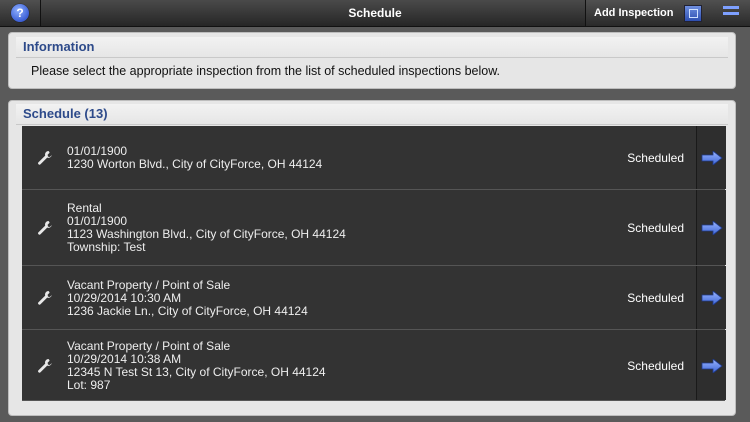 Image resolution: width=750 pixels, height=422 pixels. Describe the element at coordinates (372, 114) in the screenshot. I see `schedule-heading: Schedule (13)` at that location.